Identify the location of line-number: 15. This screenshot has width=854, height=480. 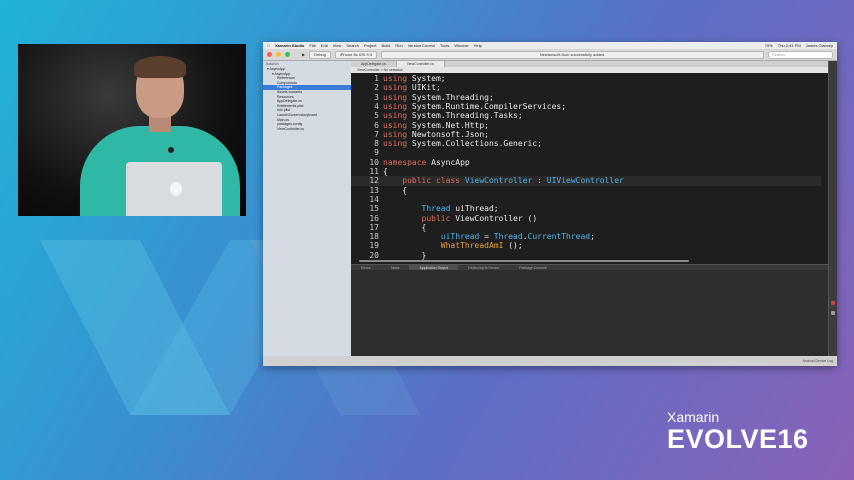
(374, 209).